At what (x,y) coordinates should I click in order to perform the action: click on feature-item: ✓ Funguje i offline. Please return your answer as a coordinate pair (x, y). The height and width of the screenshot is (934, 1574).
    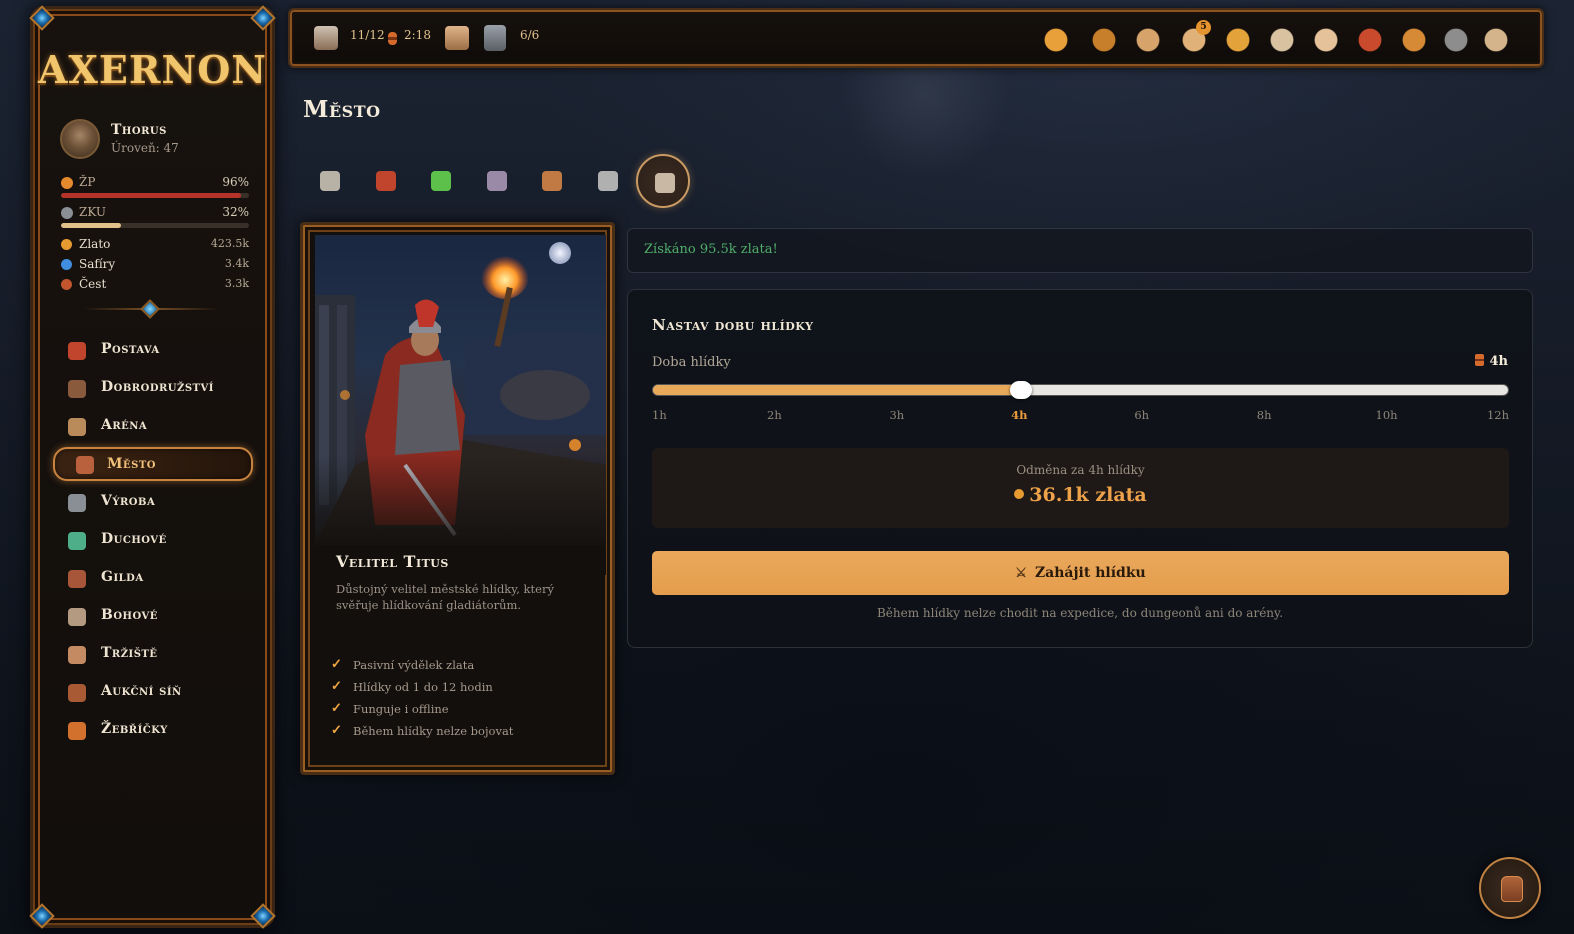
    Looking at the image, I should click on (461, 712).